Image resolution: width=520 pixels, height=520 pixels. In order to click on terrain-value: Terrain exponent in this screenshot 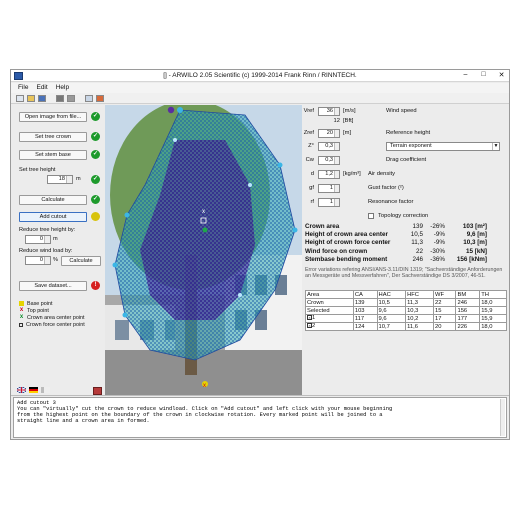, I will do `click(411, 146)`.